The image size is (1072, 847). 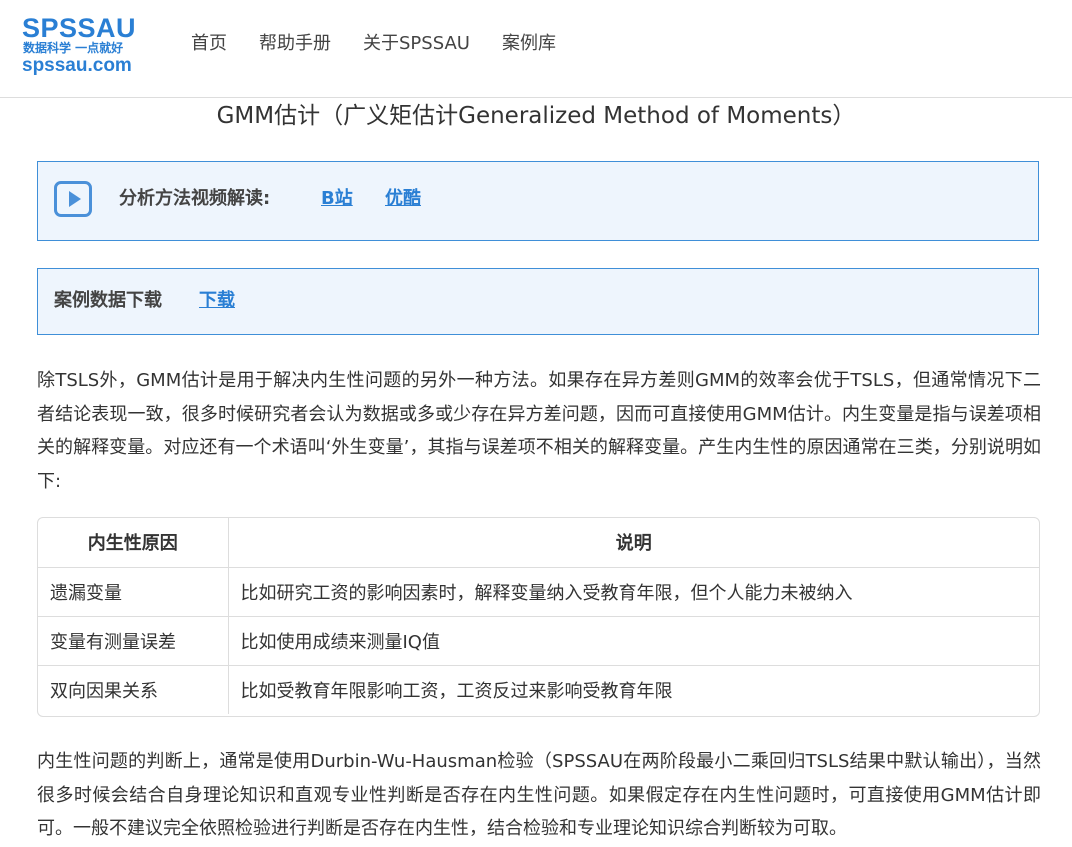 What do you see at coordinates (133, 543) in the screenshot?
I see `table-header-cause: 内生性原因` at bounding box center [133, 543].